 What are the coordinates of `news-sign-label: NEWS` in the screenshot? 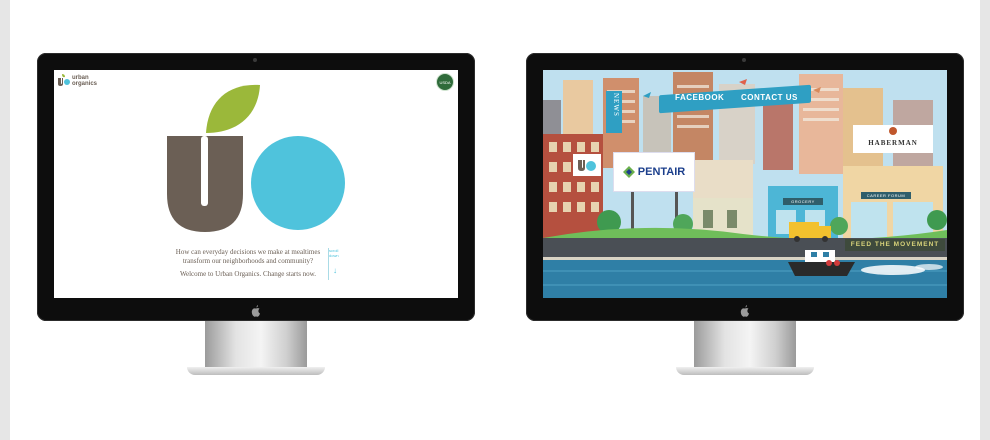 It's located at (616, 105).